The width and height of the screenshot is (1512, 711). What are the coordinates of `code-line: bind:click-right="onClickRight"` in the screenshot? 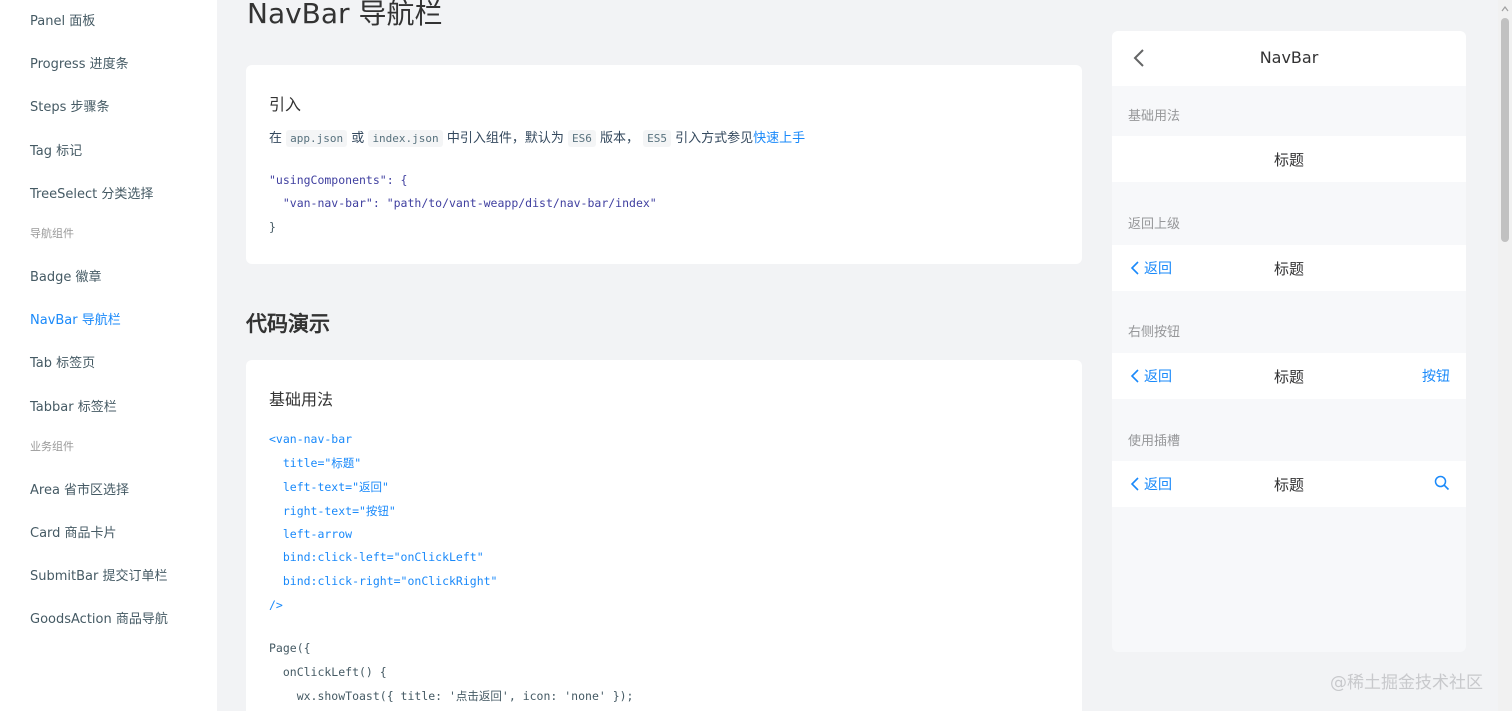 It's located at (383, 581).